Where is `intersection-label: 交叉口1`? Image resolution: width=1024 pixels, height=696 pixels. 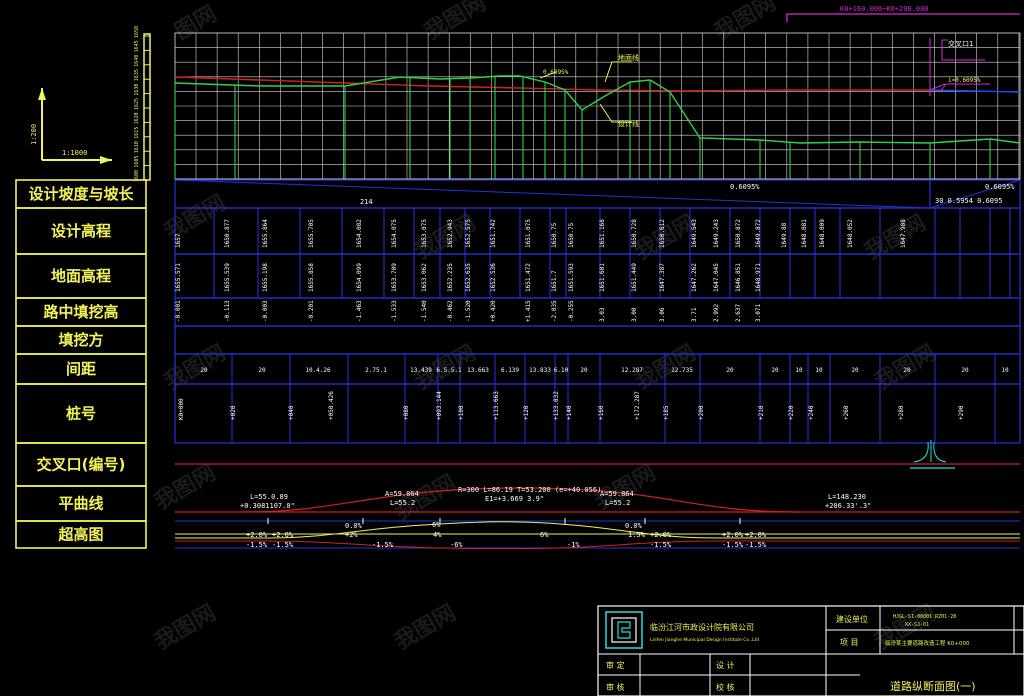 intersection-label: 交叉口1 is located at coordinates (960, 43).